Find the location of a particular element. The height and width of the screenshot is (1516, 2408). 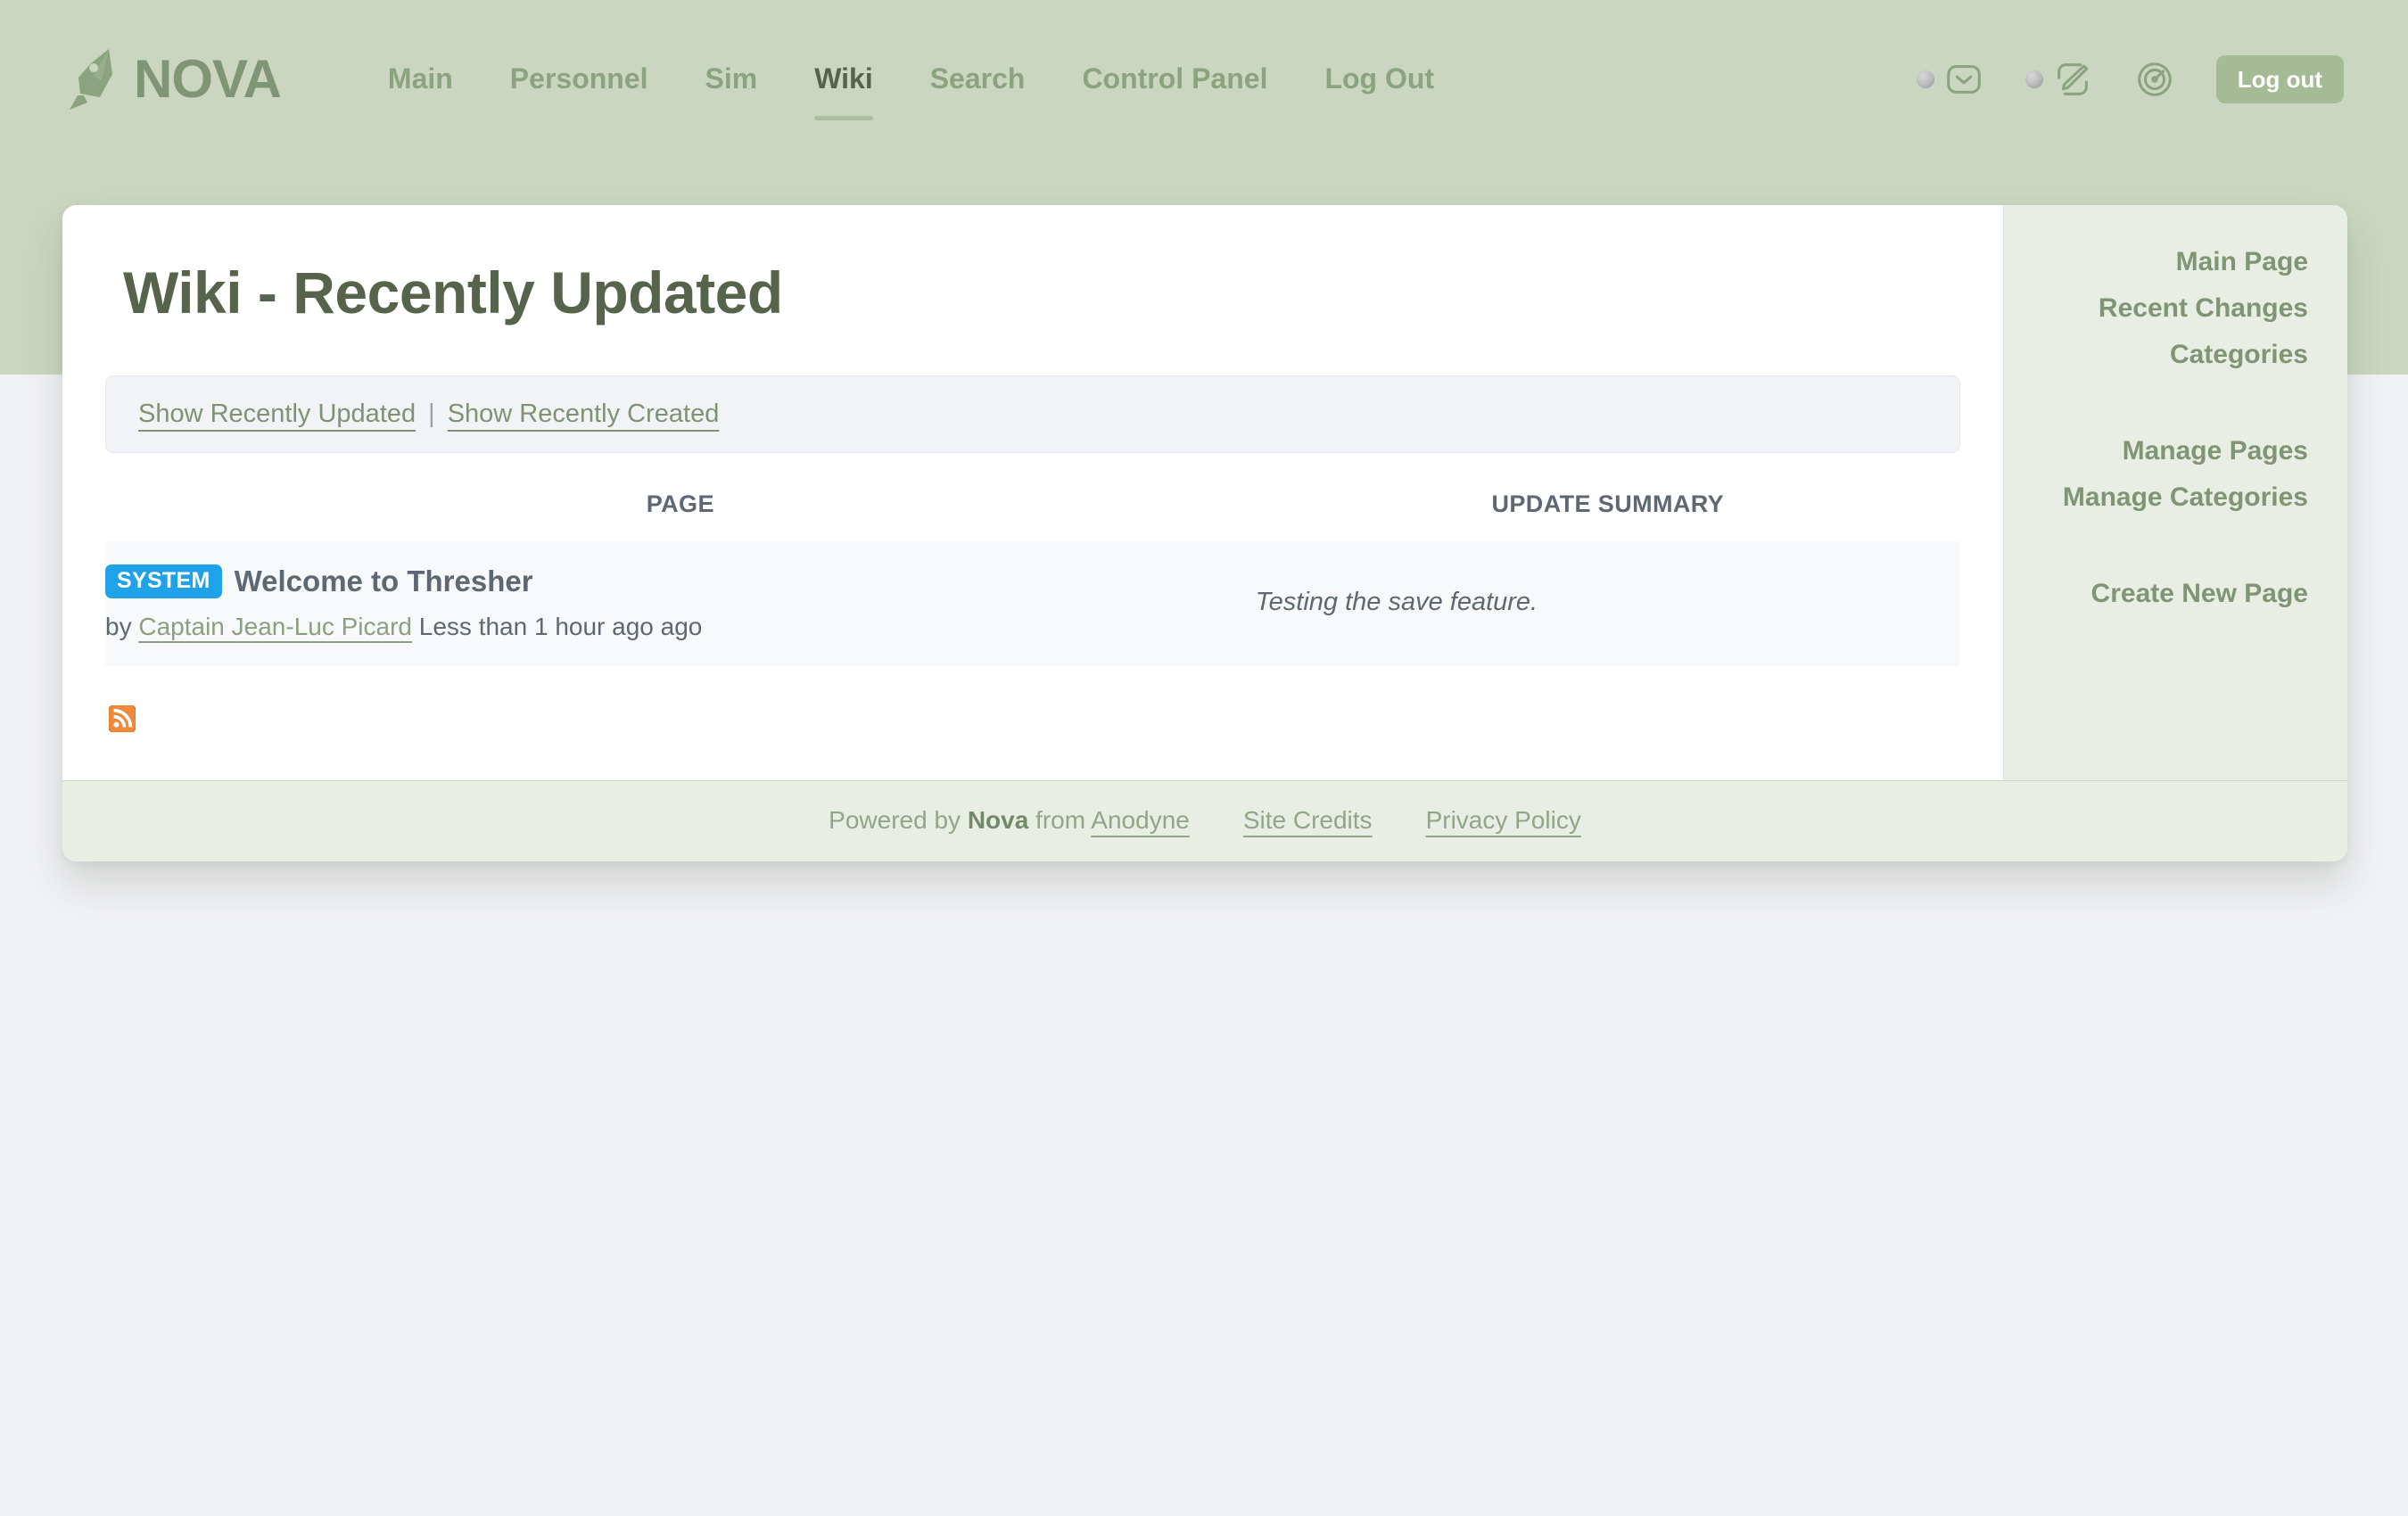

author-link: Captain Jean-Luc Picard is located at coordinates (275, 626).